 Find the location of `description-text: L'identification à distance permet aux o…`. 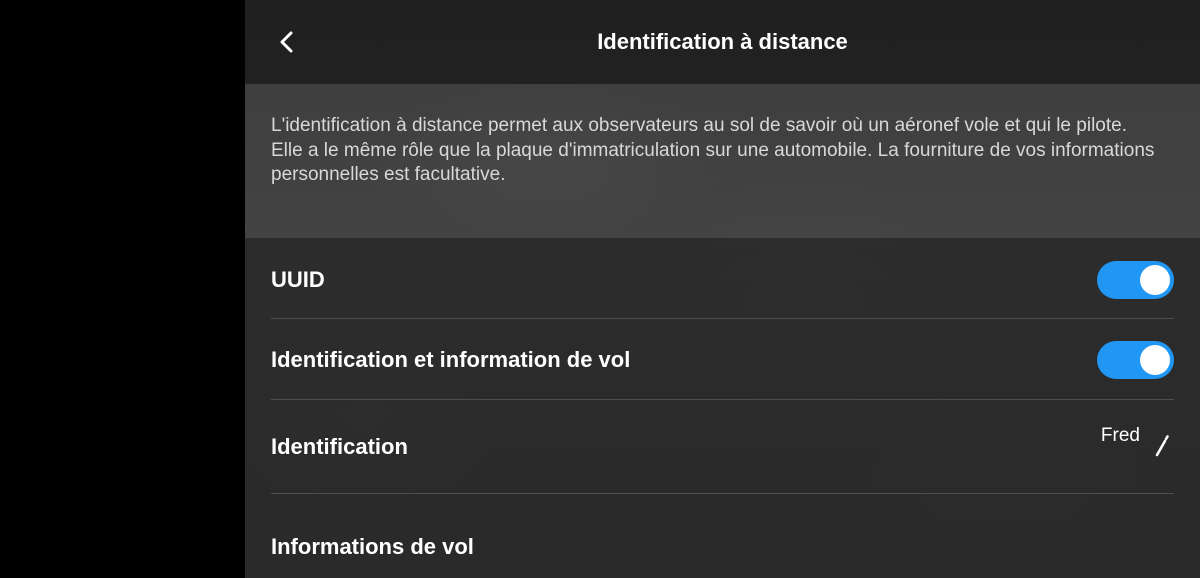

description-text: L'identification à distance permet aux o… is located at coordinates (713, 150).